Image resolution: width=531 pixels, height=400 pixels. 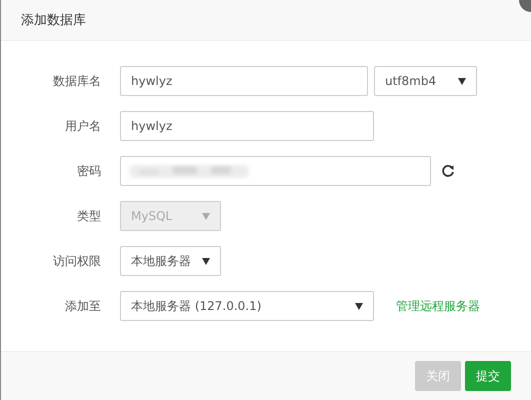 What do you see at coordinates (170, 261) in the screenshot?
I see `dropdown: 本地服务器` at bounding box center [170, 261].